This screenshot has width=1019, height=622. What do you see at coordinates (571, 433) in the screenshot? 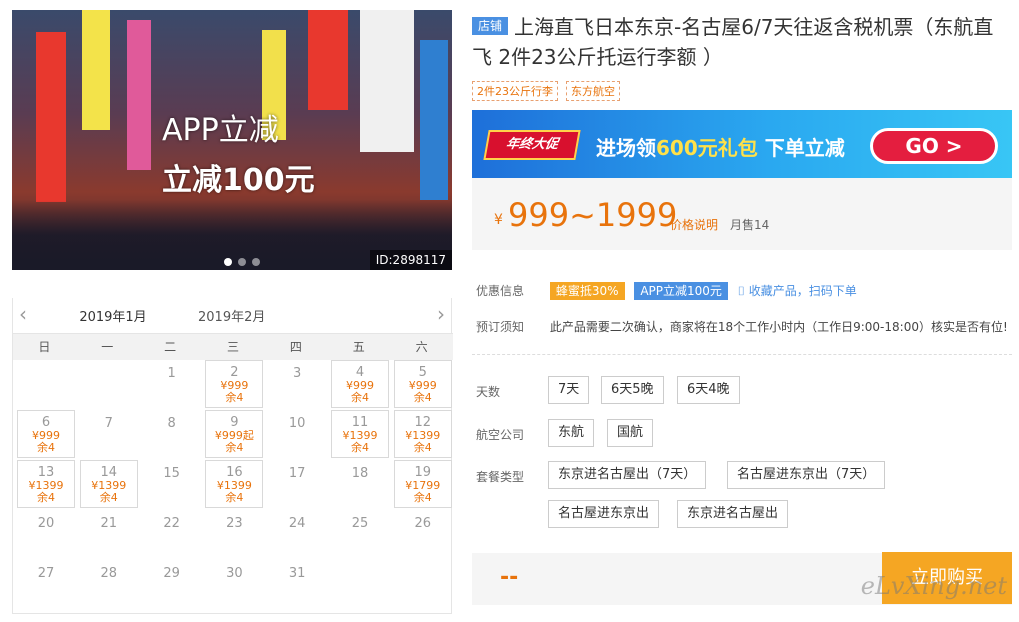
I see `airline-option: 东航` at bounding box center [571, 433].